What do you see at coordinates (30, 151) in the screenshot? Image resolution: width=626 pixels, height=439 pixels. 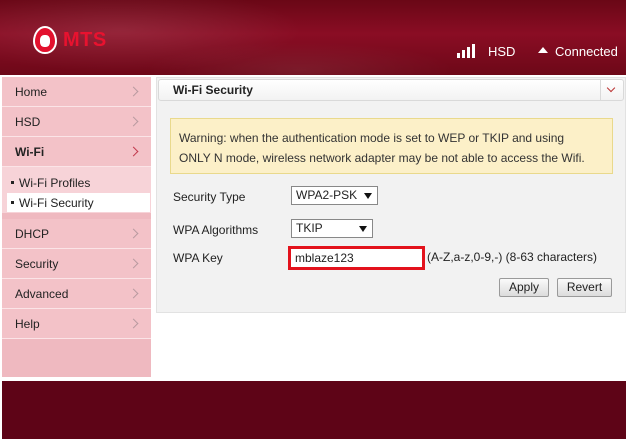 I see `sidebar-item-label: Wi-Fi` at bounding box center [30, 151].